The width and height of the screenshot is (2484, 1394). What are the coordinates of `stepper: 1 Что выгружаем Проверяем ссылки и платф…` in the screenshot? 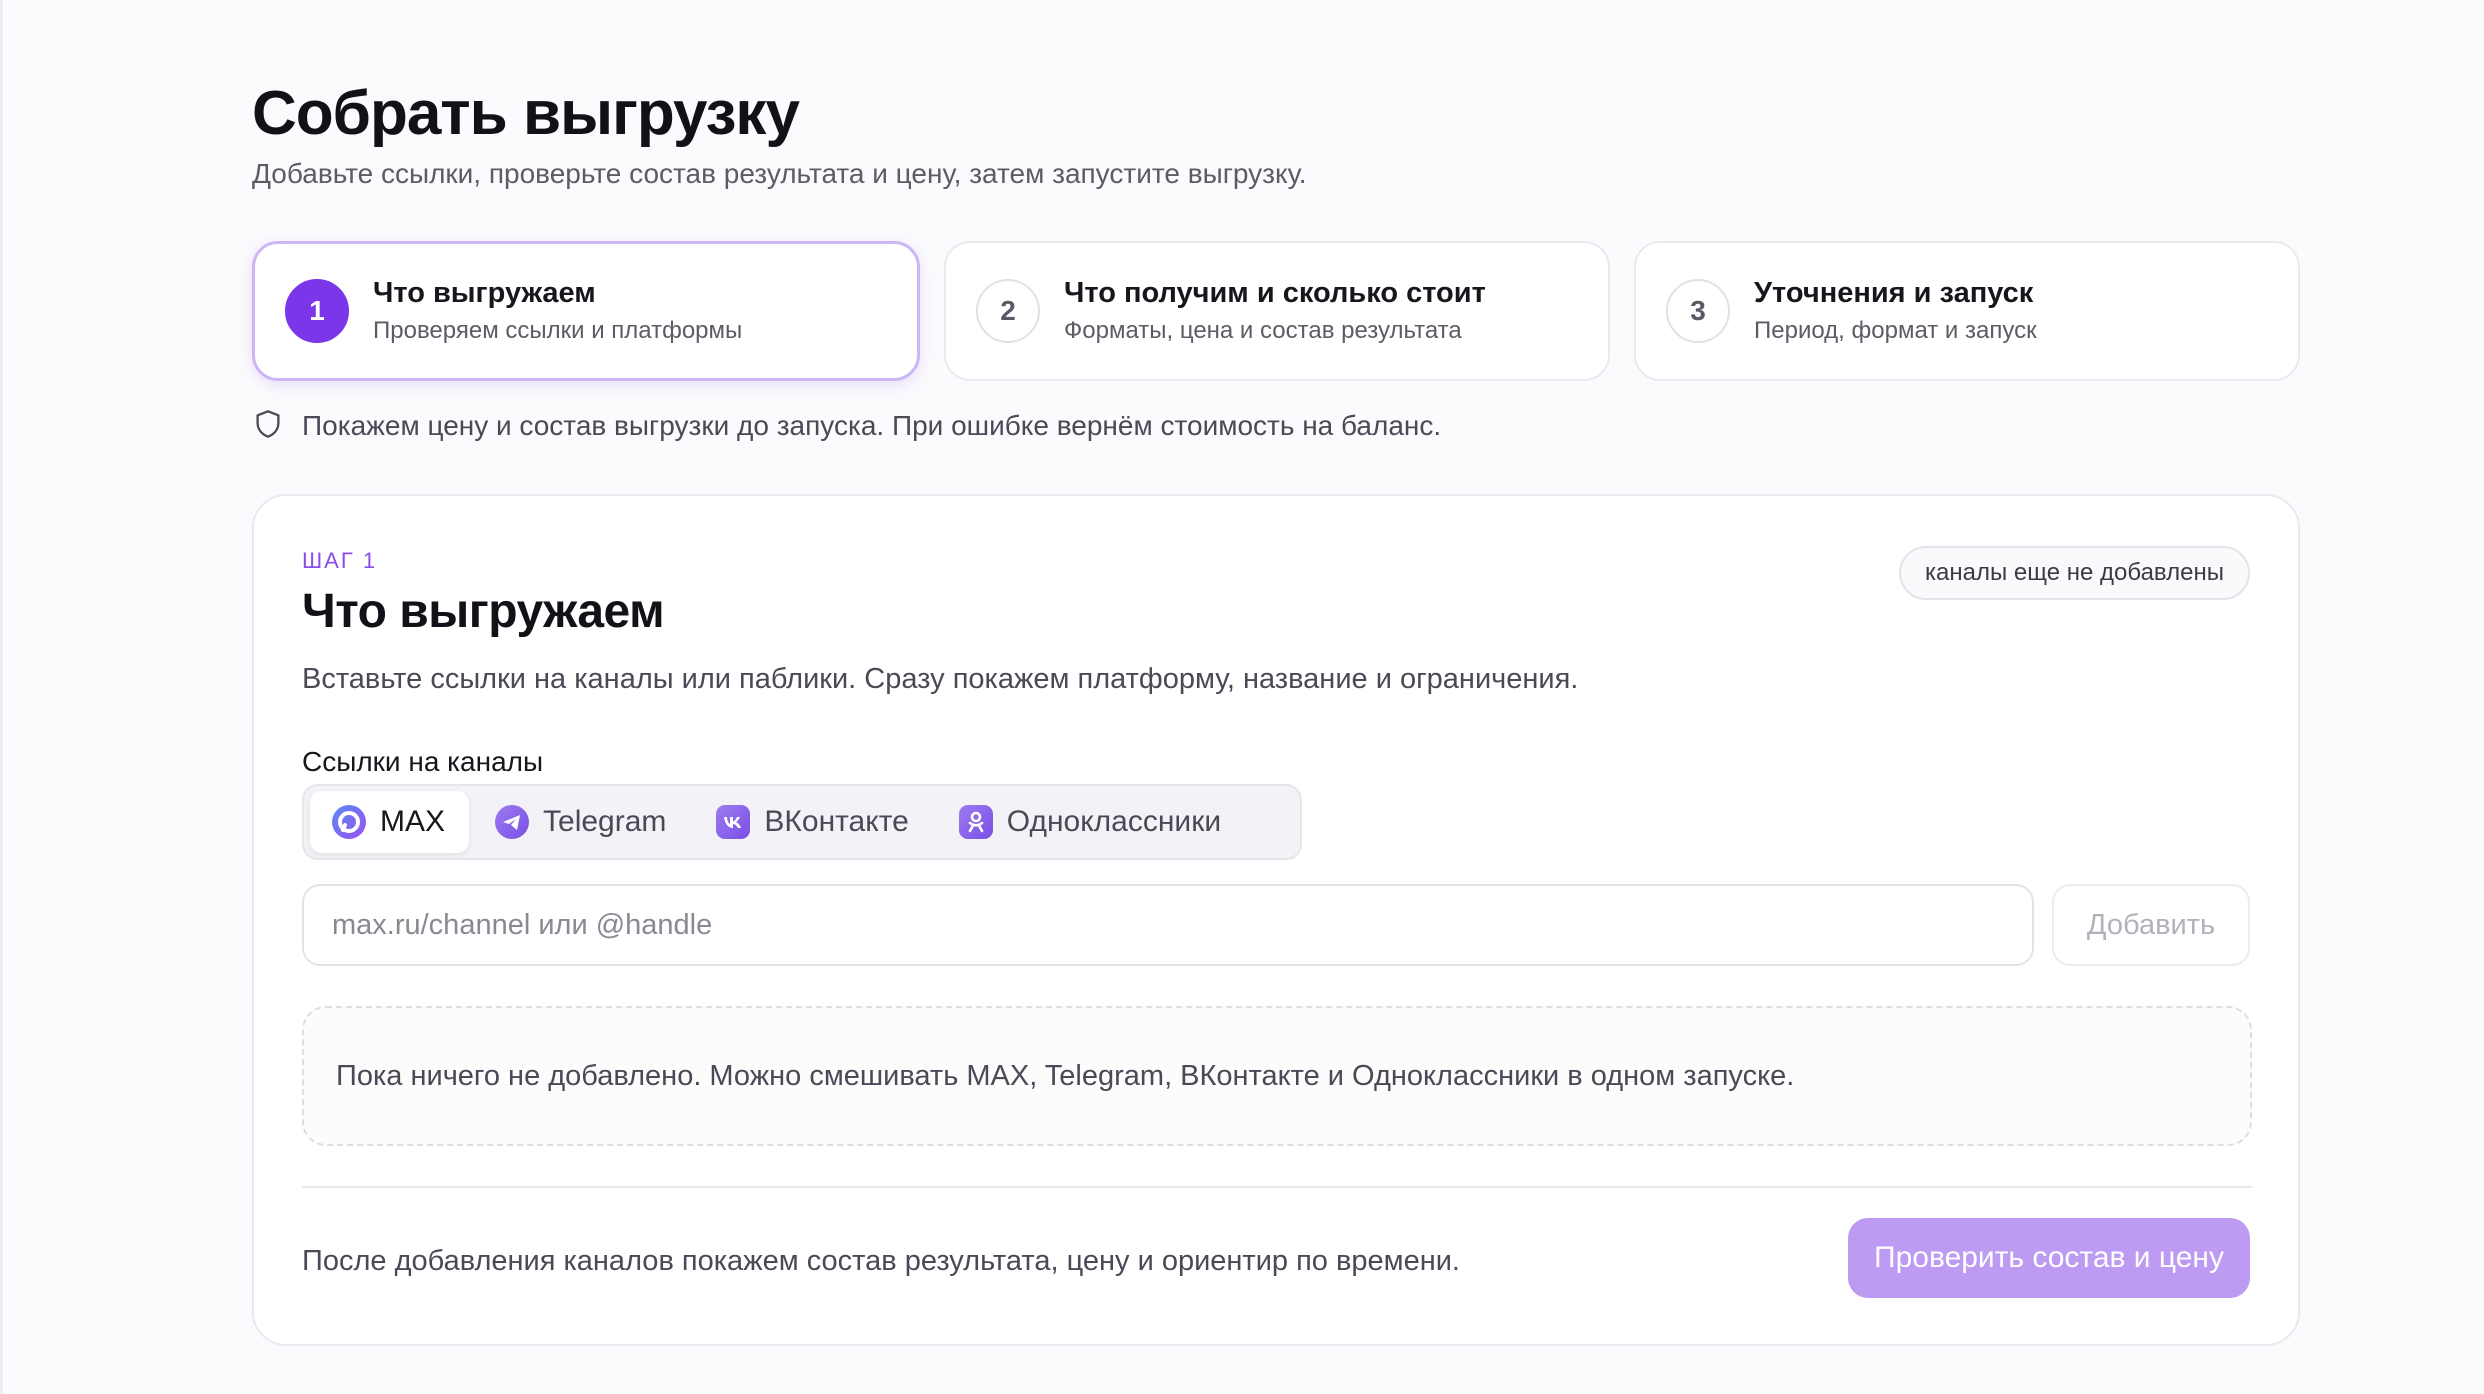 It's located at (1276, 311).